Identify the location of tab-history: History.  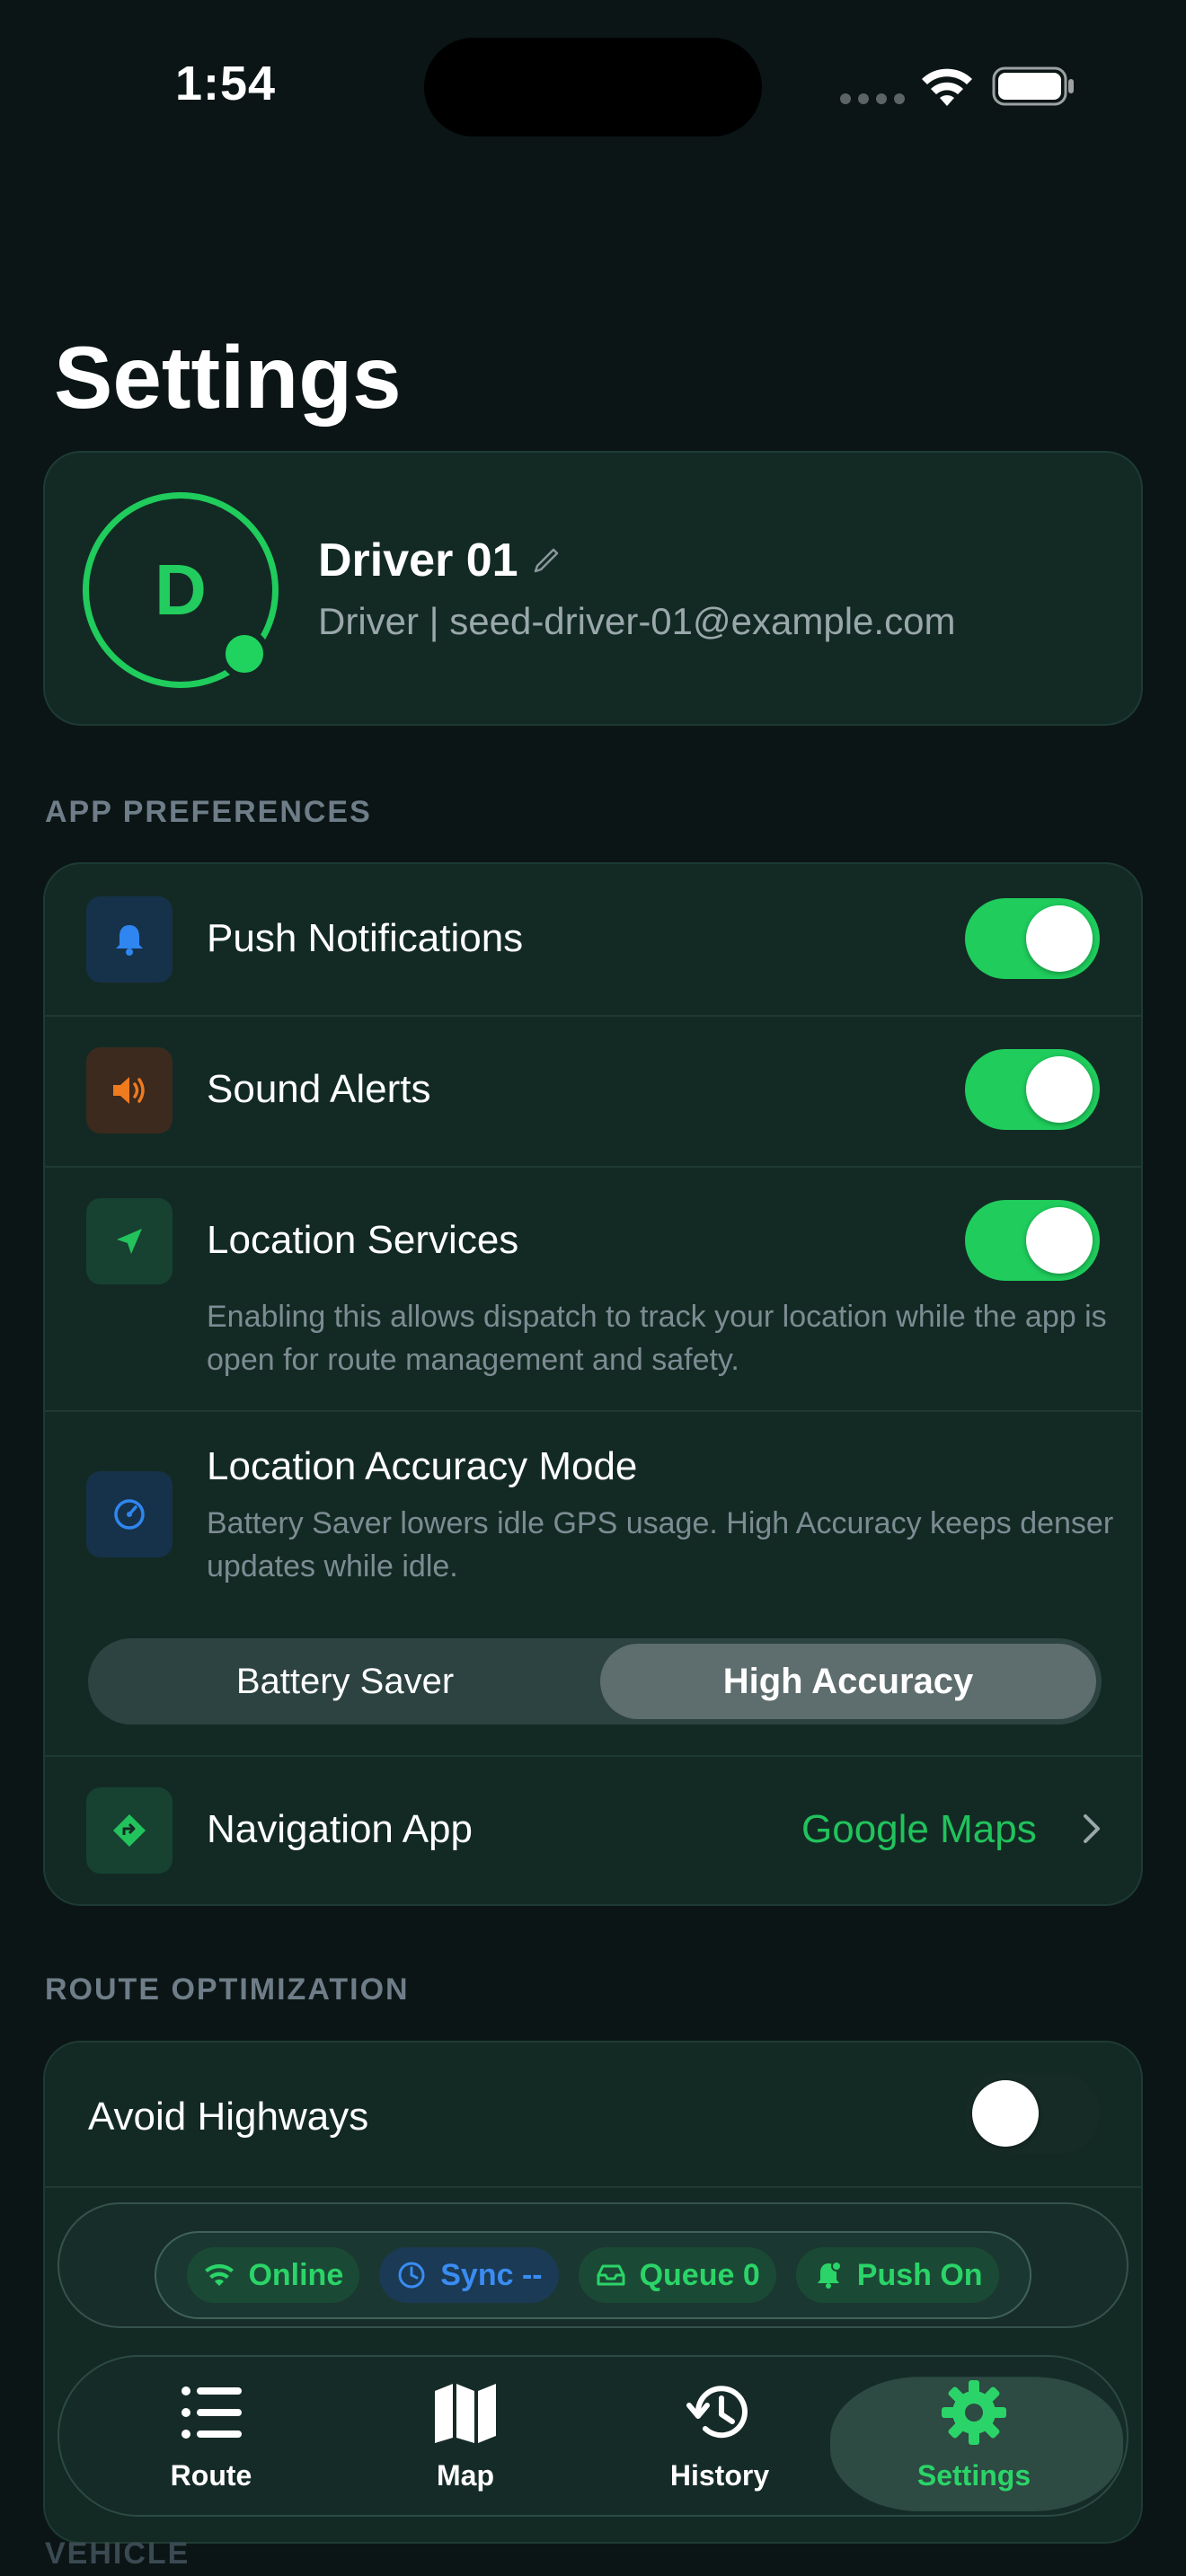
(720, 2435).